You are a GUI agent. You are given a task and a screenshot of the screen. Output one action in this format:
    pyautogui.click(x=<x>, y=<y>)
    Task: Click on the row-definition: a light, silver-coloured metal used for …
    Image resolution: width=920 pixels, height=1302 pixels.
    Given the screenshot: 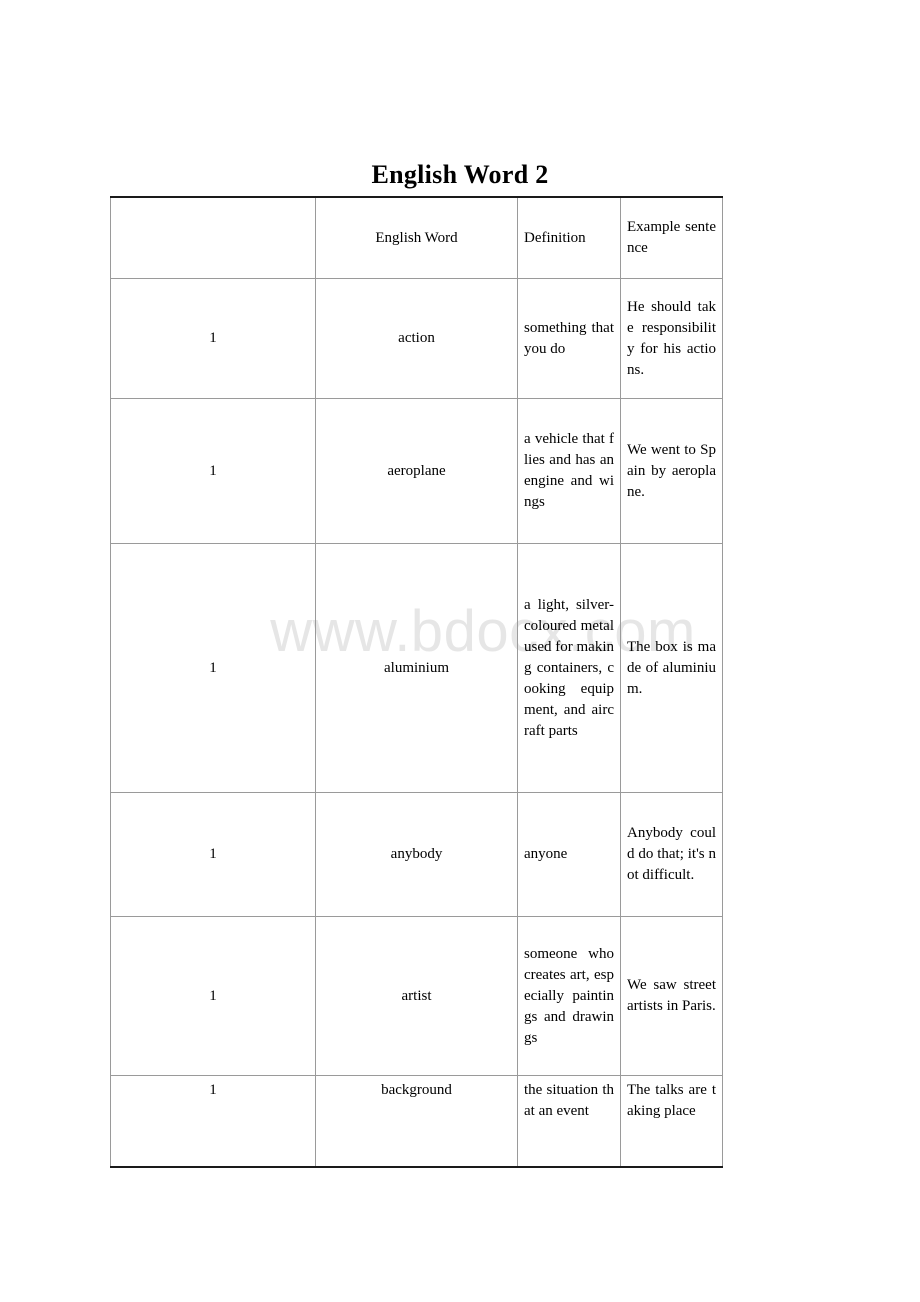 What is the action you would take?
    pyautogui.click(x=569, y=667)
    